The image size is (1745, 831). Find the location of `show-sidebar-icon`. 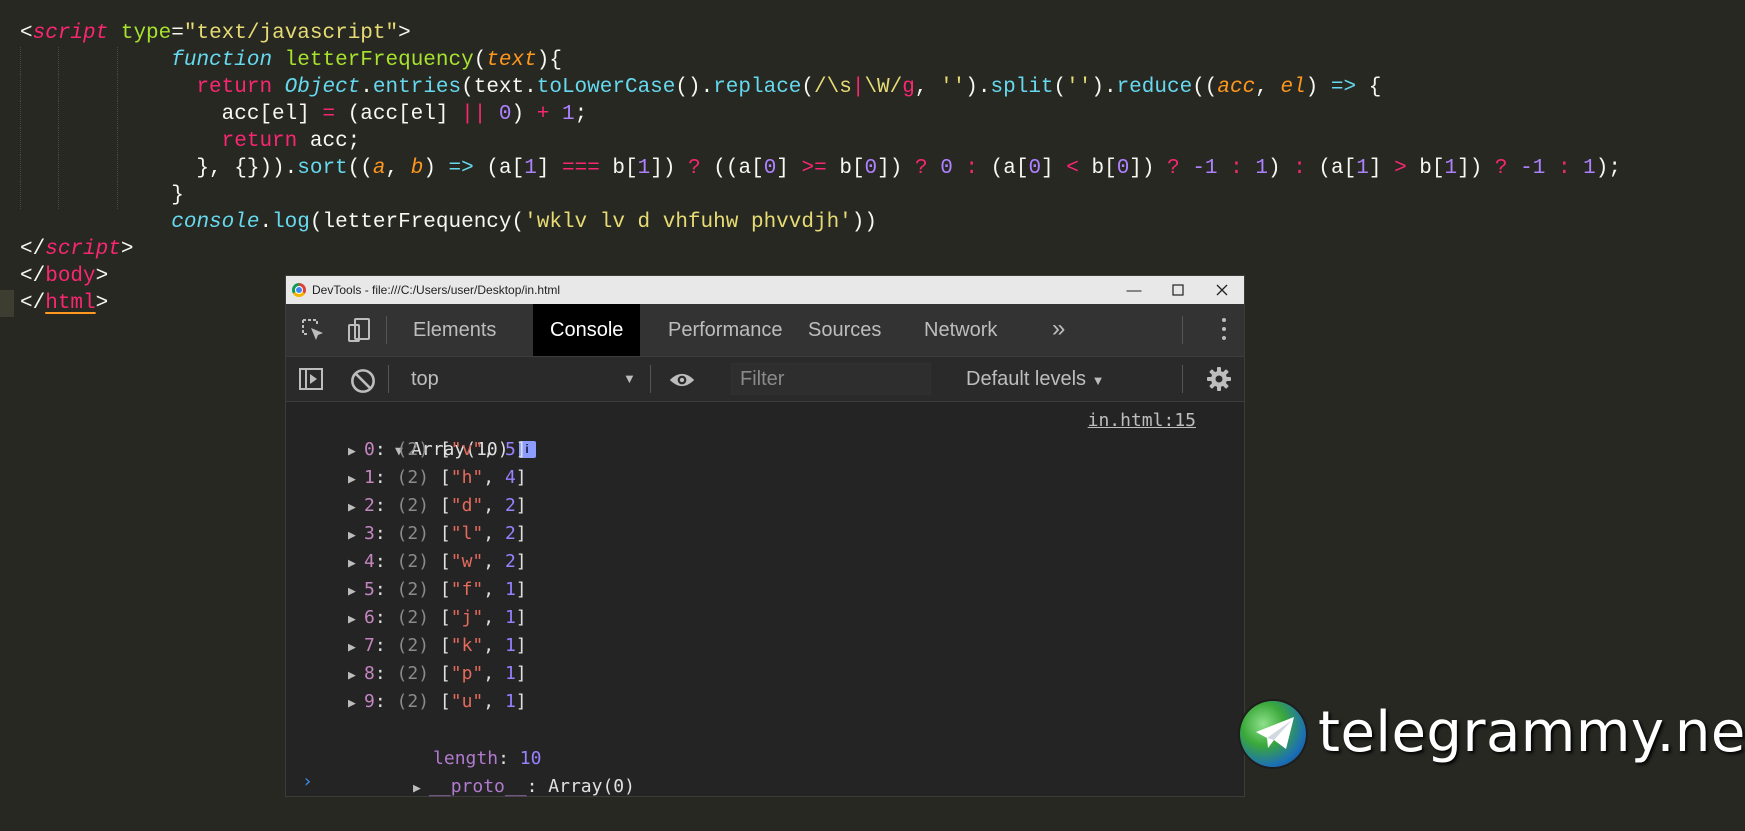

show-sidebar-icon is located at coordinates (311, 379).